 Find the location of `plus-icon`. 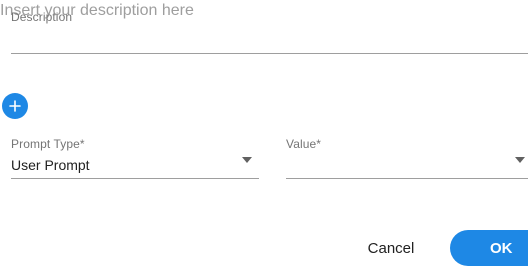

plus-icon is located at coordinates (15, 106).